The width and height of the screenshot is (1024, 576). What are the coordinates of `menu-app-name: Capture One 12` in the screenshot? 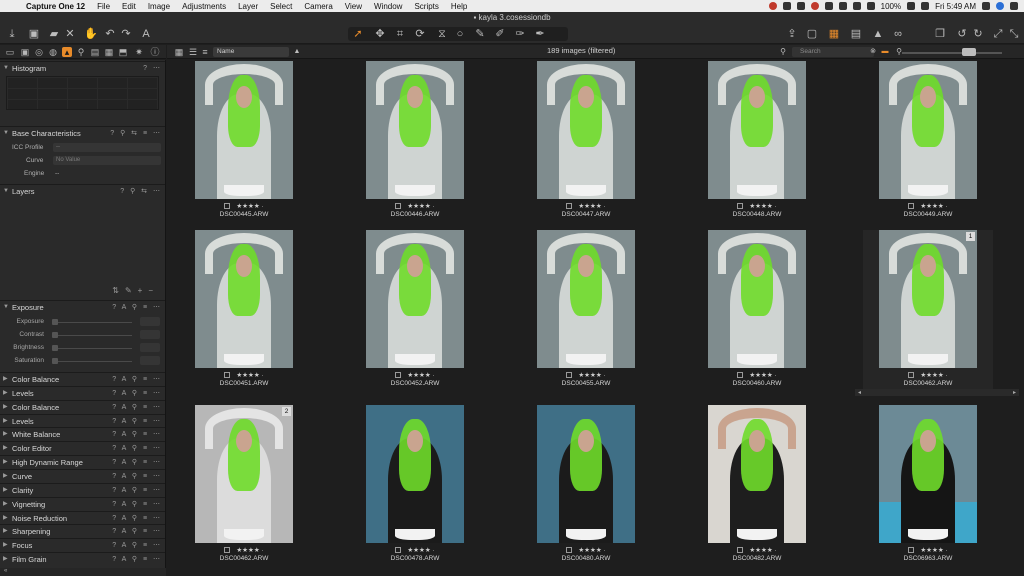 It's located at (55, 6).